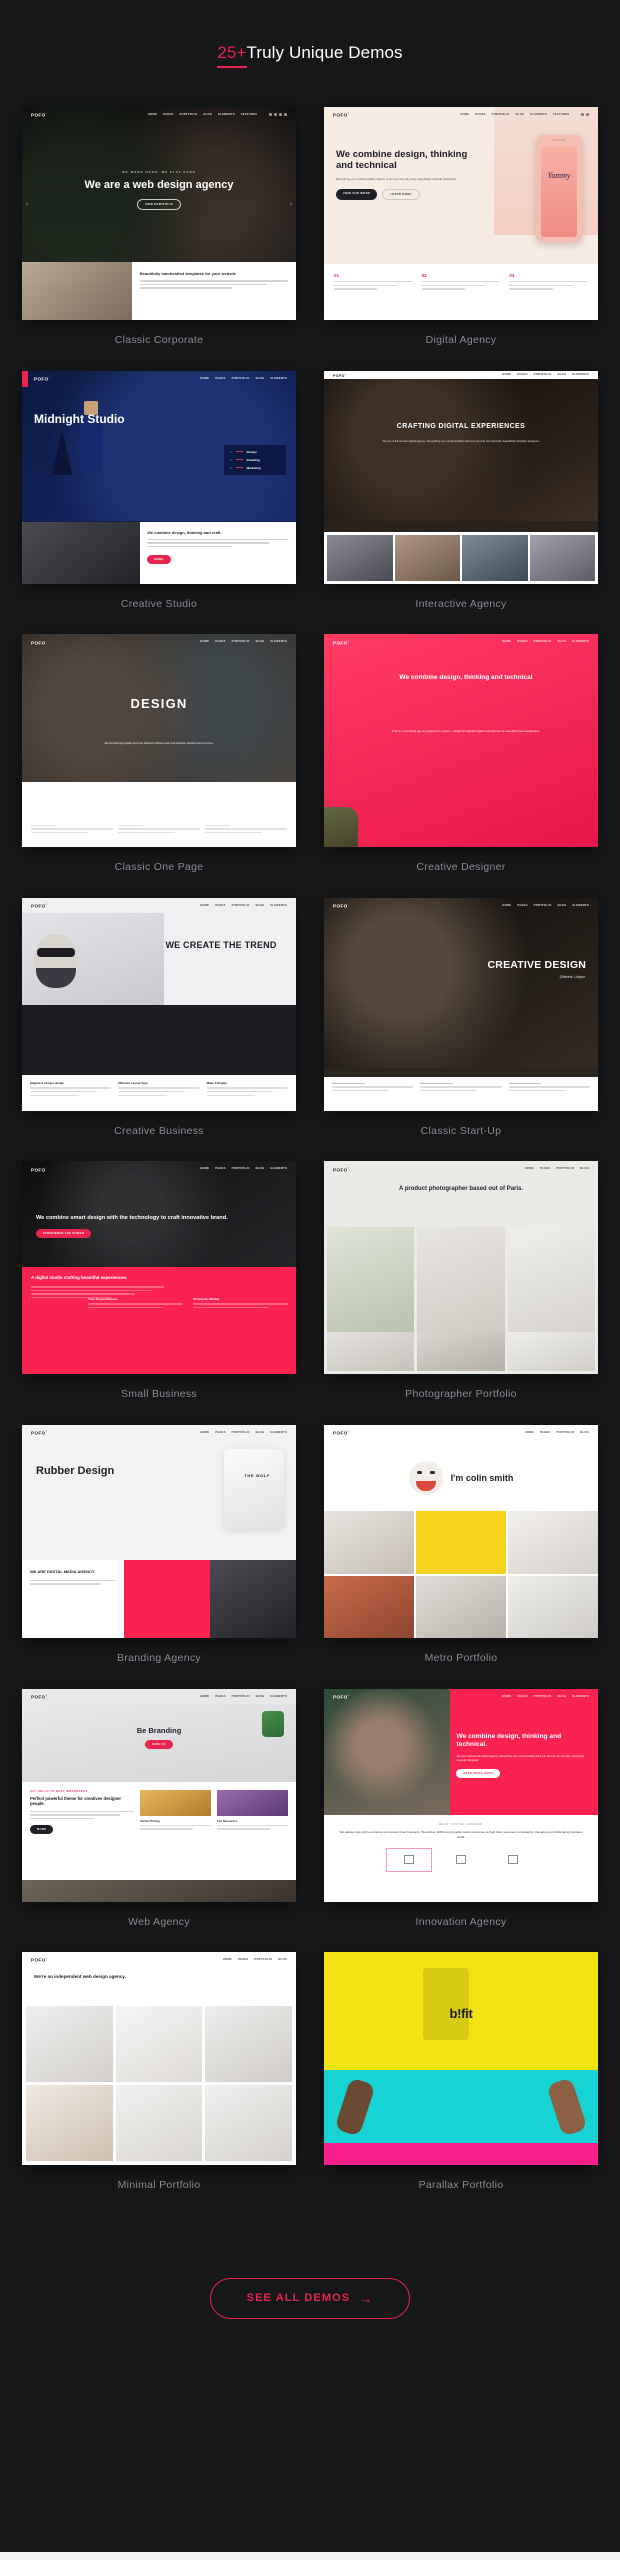  What do you see at coordinates (159, 1730) in the screenshot?
I see `hero-title: Be Branding` at bounding box center [159, 1730].